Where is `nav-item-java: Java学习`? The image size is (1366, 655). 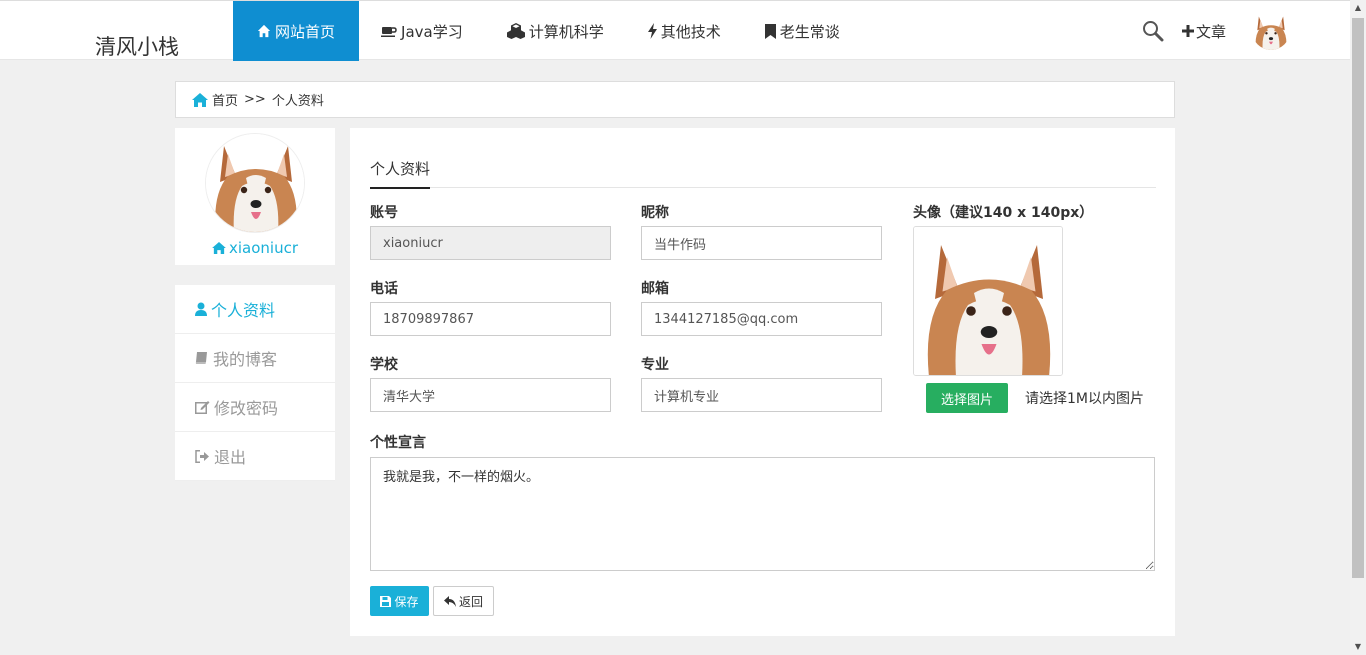
nav-item-java: Java学习 is located at coordinates (422, 31).